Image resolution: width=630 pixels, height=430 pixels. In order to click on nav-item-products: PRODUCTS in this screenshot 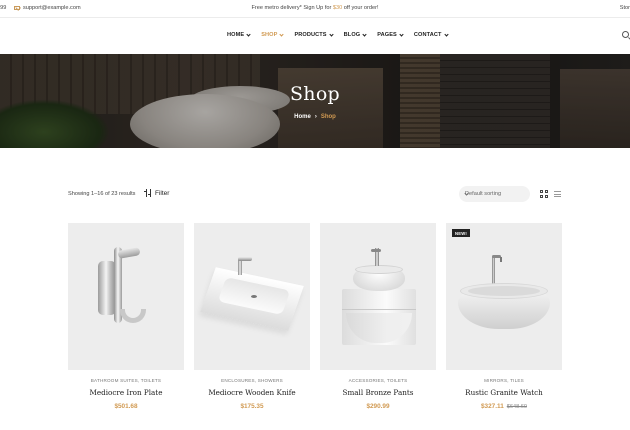, I will do `click(314, 34)`.